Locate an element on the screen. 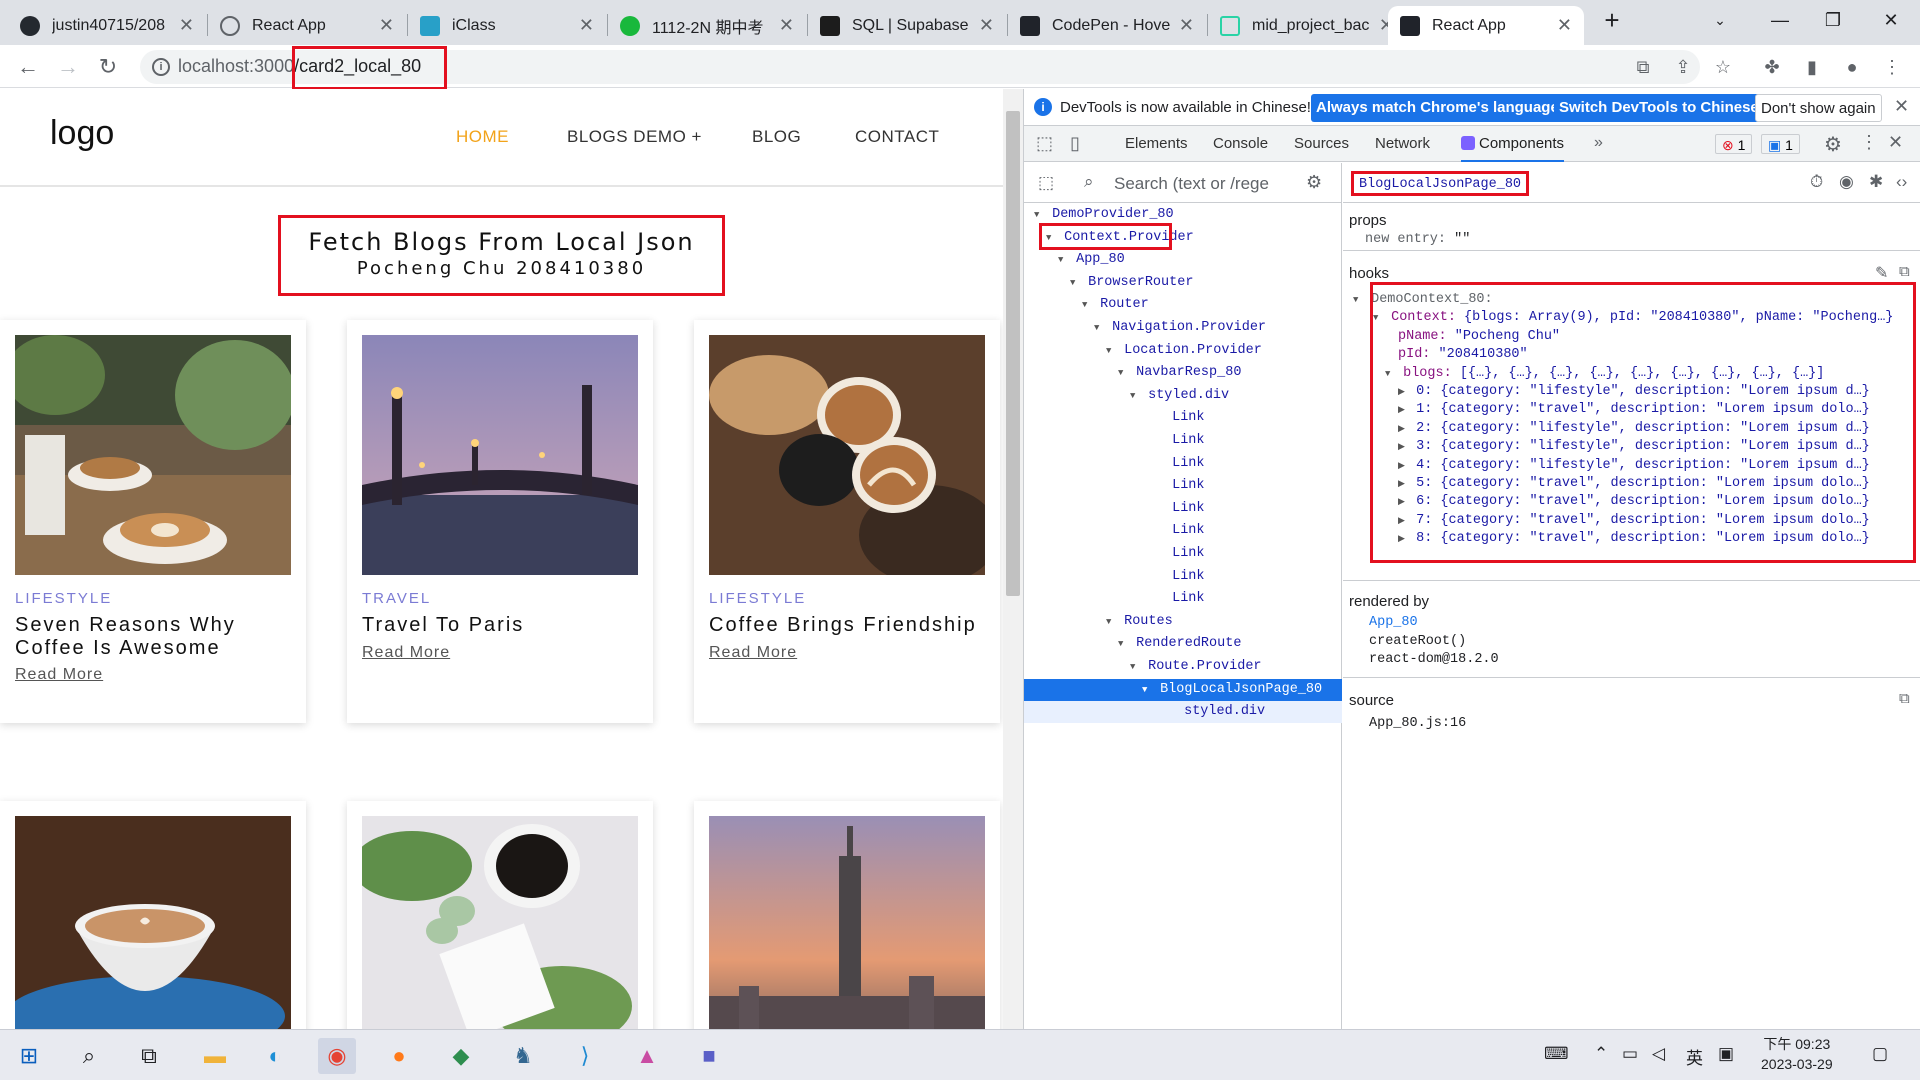  tree-search-input: Search (text or /rege is located at coordinates (1191, 184).